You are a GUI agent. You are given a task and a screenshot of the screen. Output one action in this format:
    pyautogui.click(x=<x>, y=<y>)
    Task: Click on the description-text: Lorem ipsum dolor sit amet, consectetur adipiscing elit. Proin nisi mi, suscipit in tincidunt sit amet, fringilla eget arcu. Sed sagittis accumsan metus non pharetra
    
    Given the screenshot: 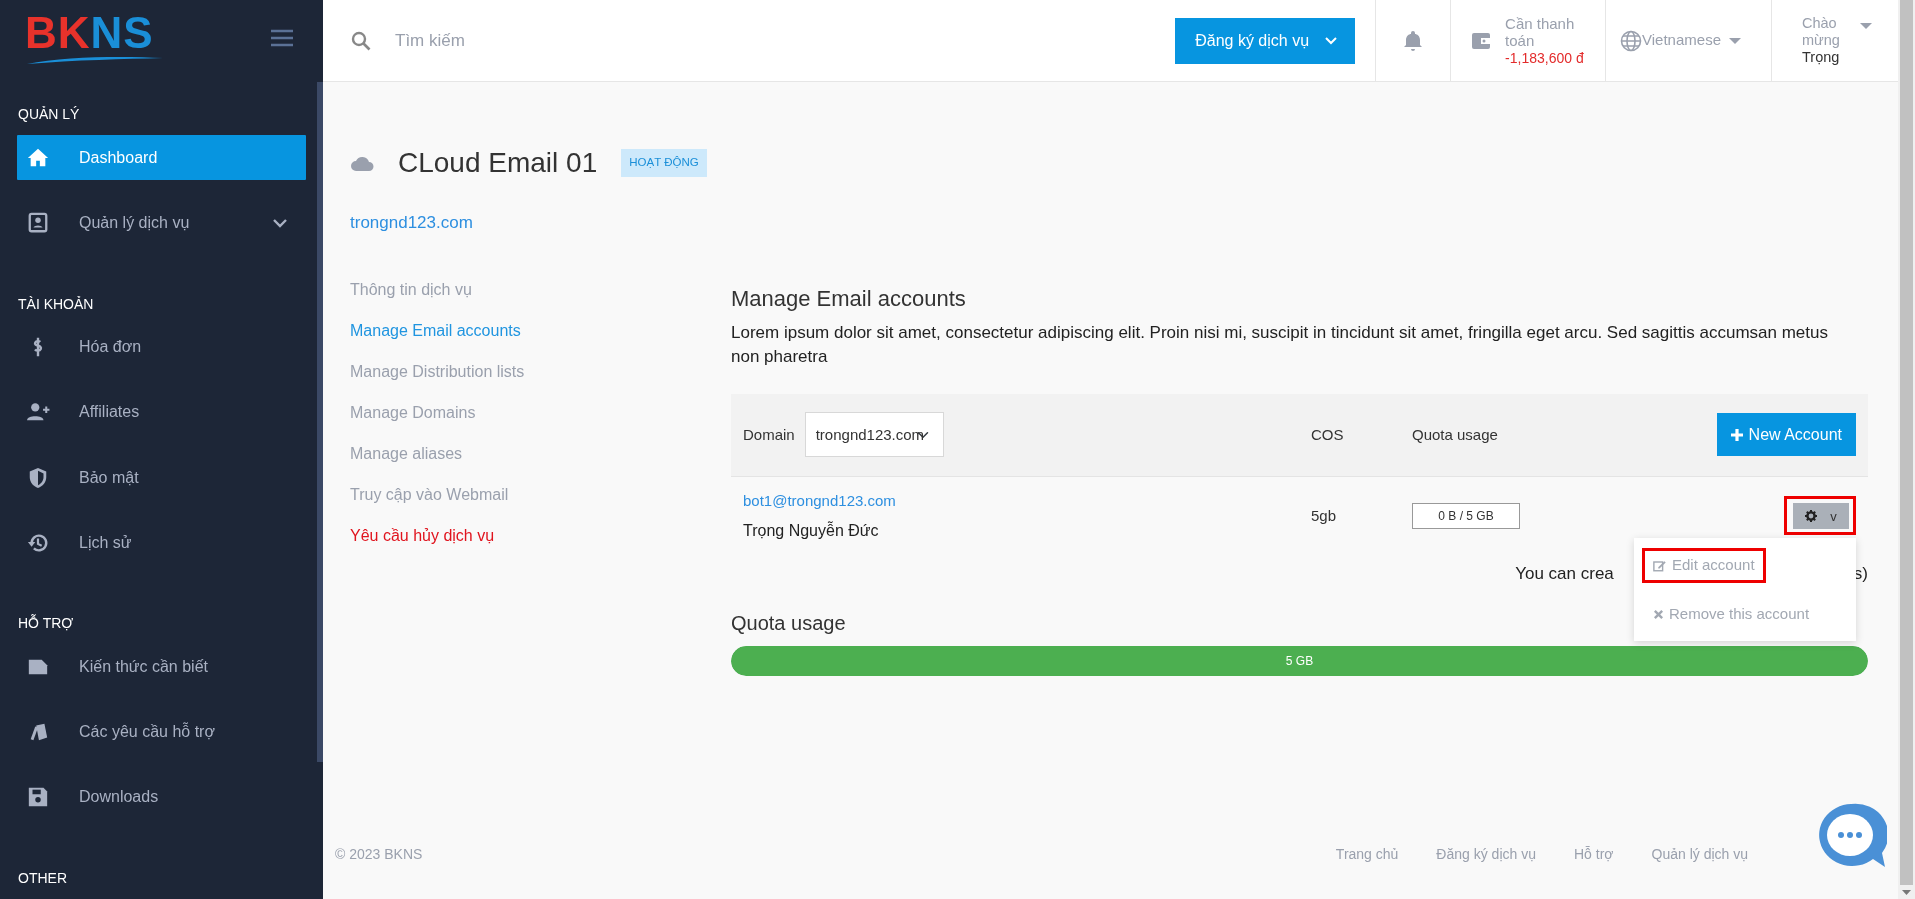 What is the action you would take?
    pyautogui.click(x=1280, y=345)
    